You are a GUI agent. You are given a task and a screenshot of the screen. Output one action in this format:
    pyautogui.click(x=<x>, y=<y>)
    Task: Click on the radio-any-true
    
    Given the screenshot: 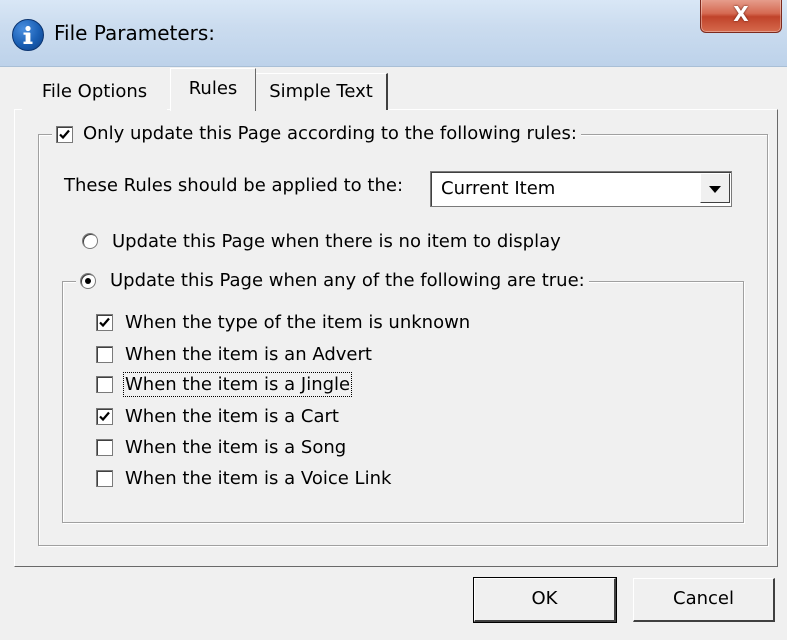 What is the action you would take?
    pyautogui.click(x=88, y=281)
    